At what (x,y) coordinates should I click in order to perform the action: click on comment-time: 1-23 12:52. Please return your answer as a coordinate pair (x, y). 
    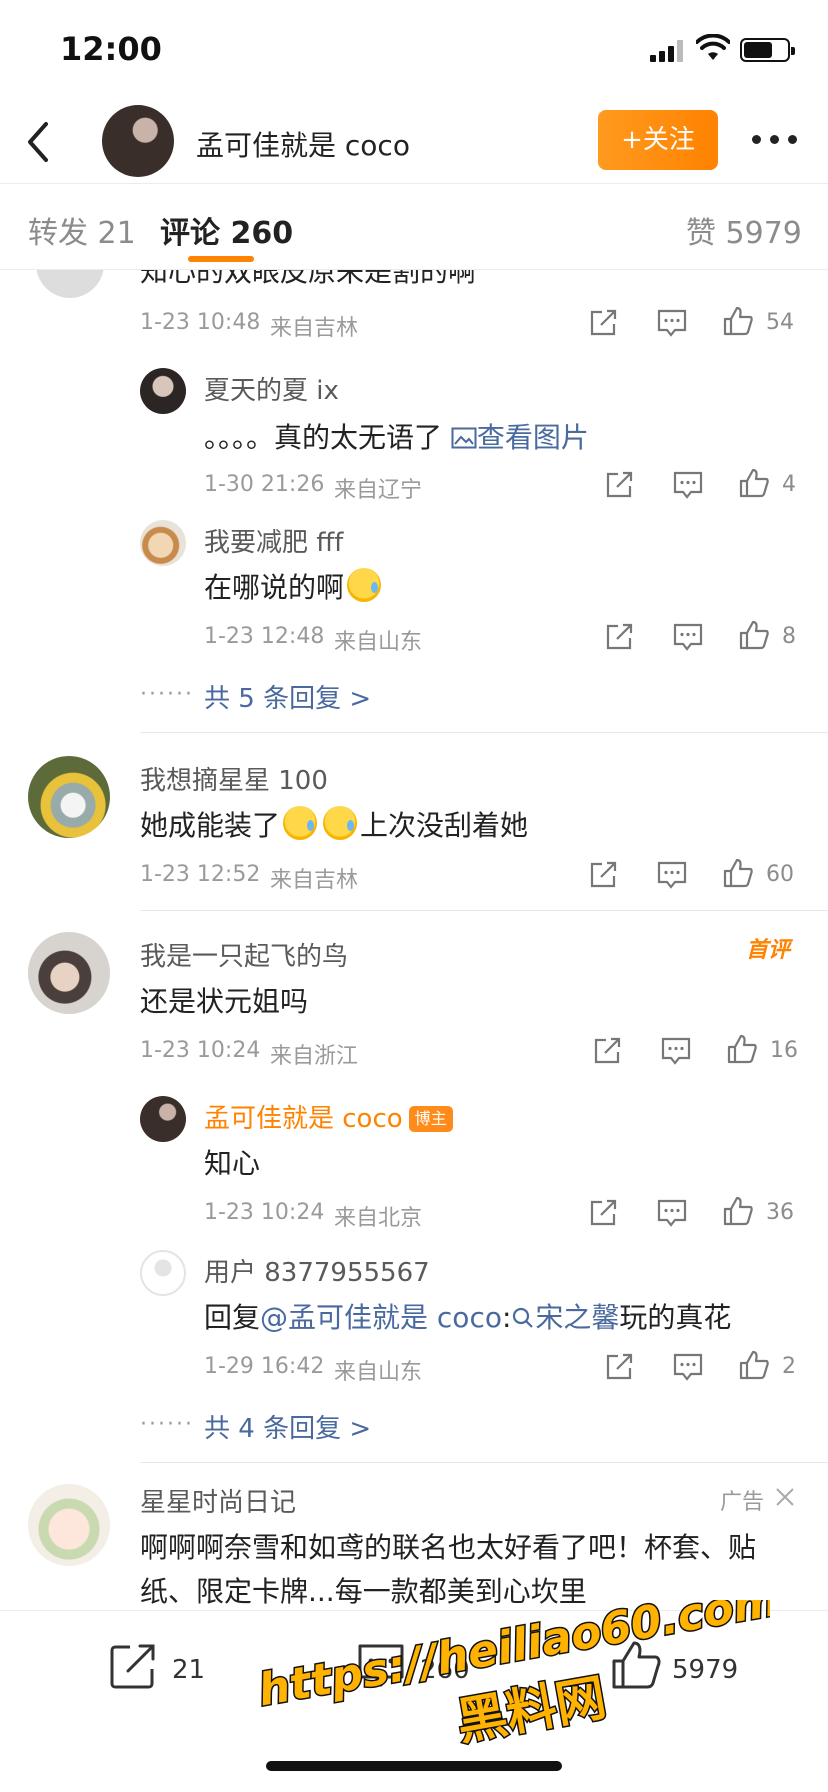
    Looking at the image, I should click on (200, 874).